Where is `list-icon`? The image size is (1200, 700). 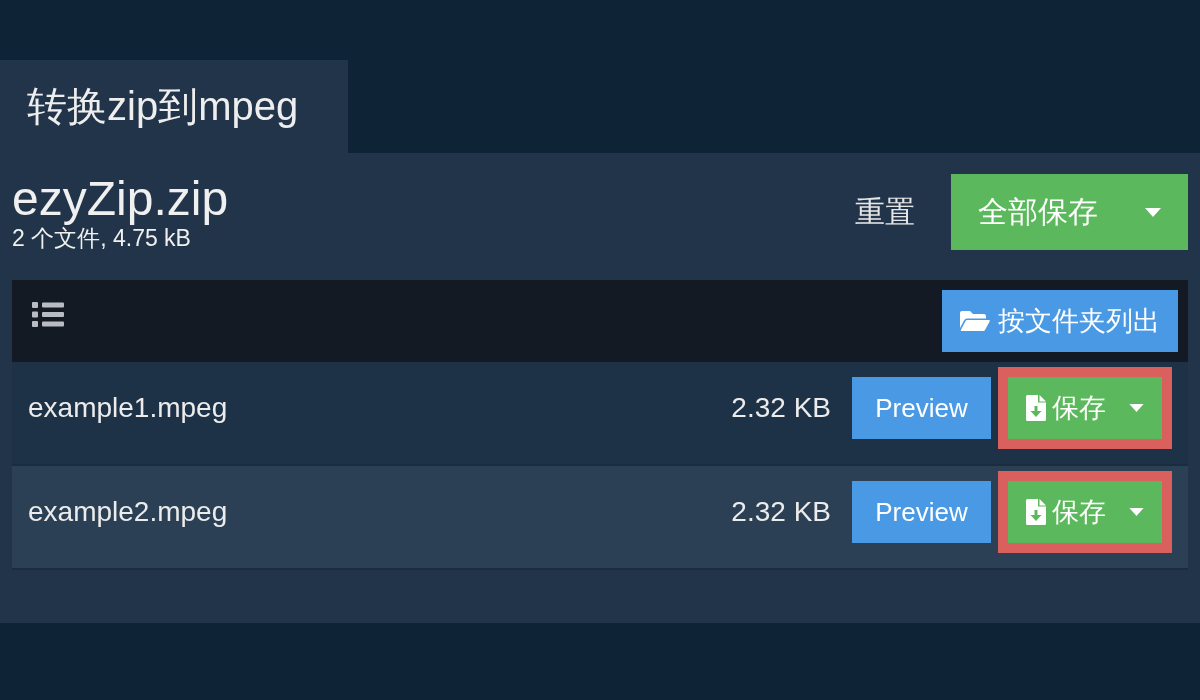
list-icon is located at coordinates (48, 314).